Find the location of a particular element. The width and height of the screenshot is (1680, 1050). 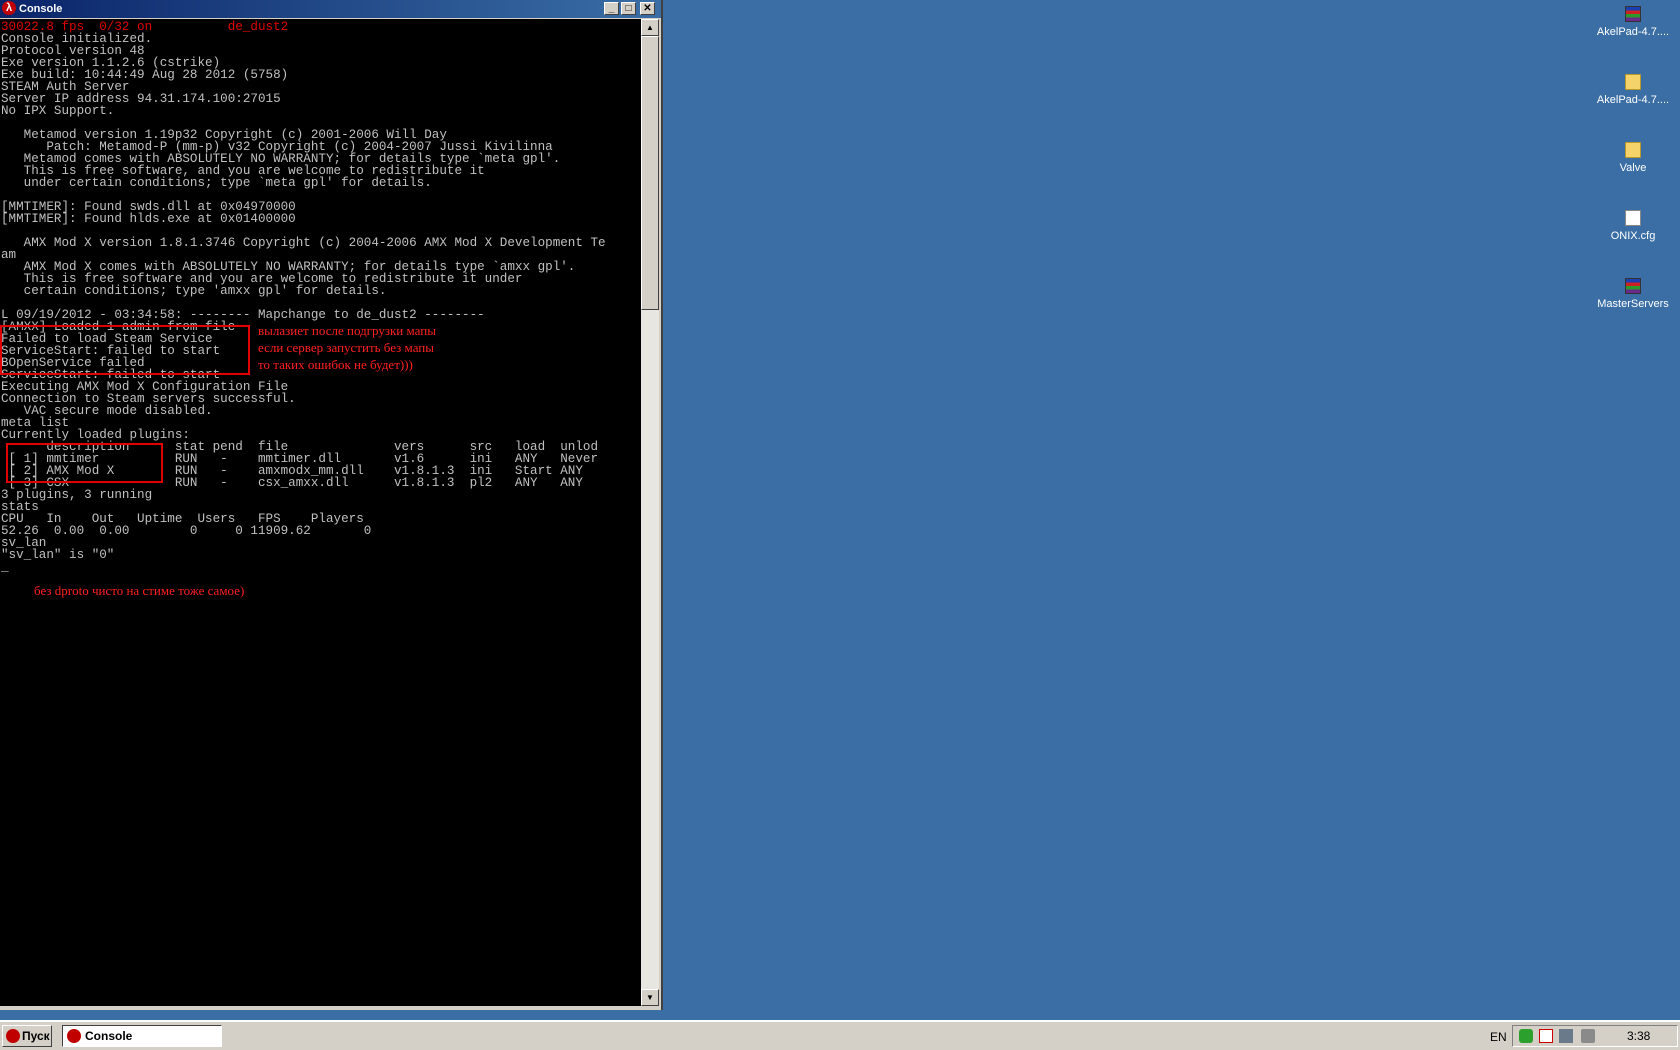

desktop-icon-label: MasterServers is located at coordinates (1633, 304).